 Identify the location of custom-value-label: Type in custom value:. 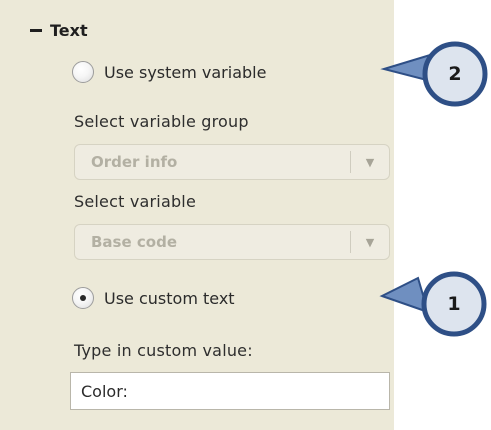
(163, 350).